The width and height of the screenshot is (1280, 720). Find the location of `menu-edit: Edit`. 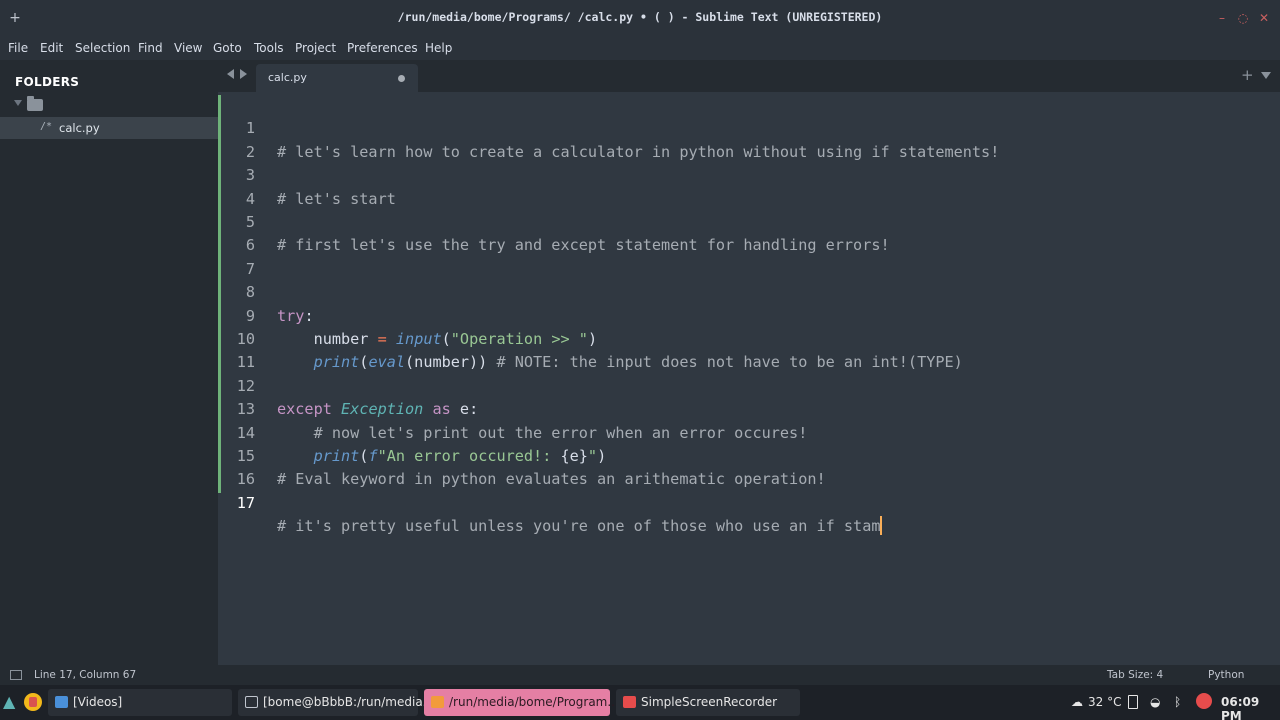

menu-edit: Edit is located at coordinates (51, 48).